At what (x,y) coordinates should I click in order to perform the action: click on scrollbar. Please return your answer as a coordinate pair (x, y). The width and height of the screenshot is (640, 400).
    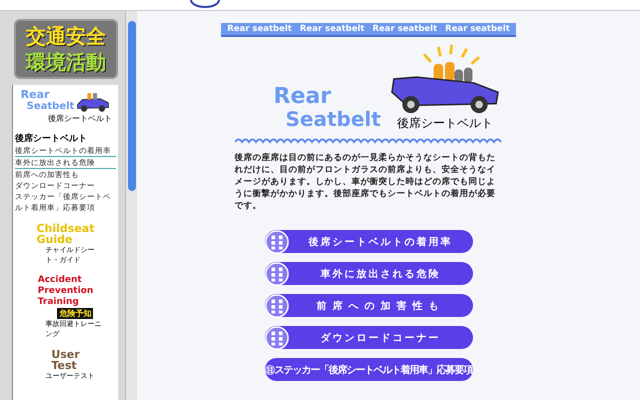
    Looking at the image, I should click on (131, 205).